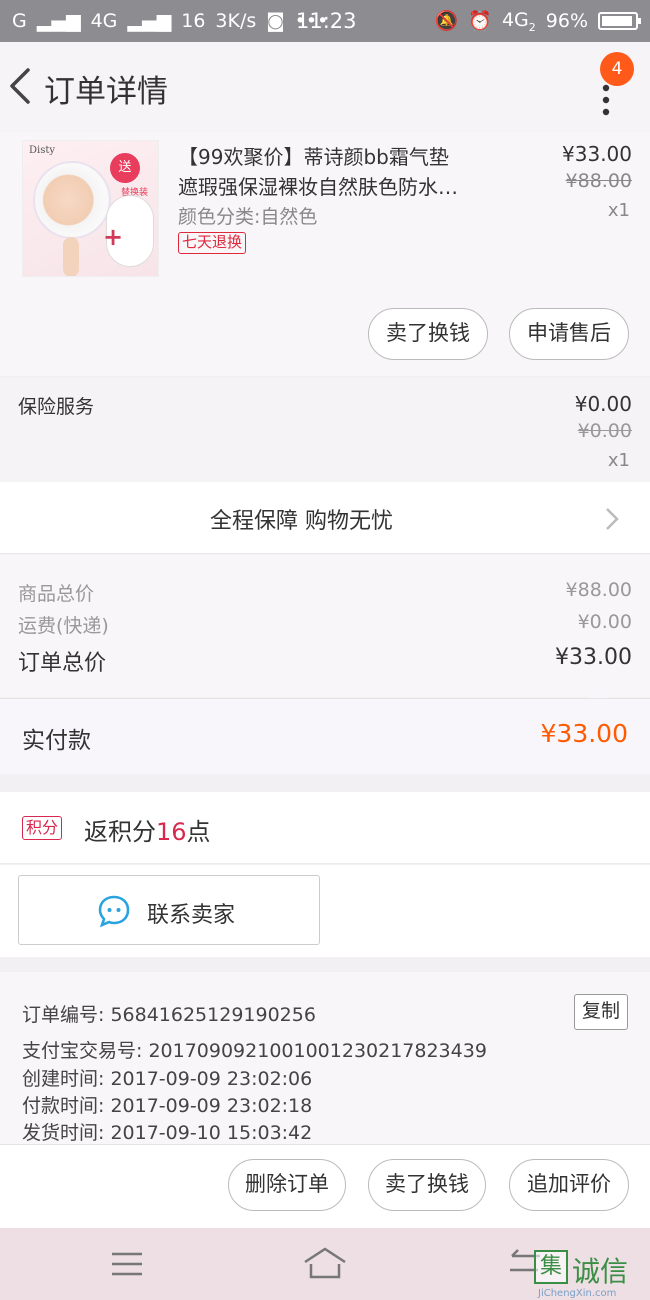 The height and width of the screenshot is (1300, 650). I want to click on plus-mark: +, so click(113, 237).